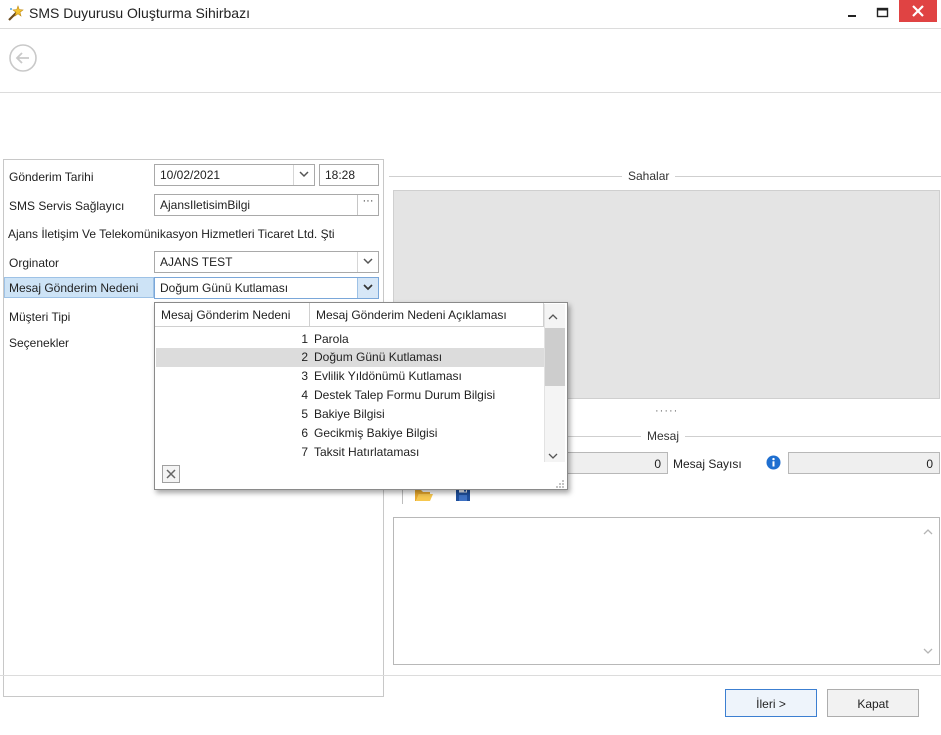  Describe the element at coordinates (224, 288) in the screenshot. I see `mesaj-gonderim-nedeni-value: Doğum Günü Kutlaması` at that location.